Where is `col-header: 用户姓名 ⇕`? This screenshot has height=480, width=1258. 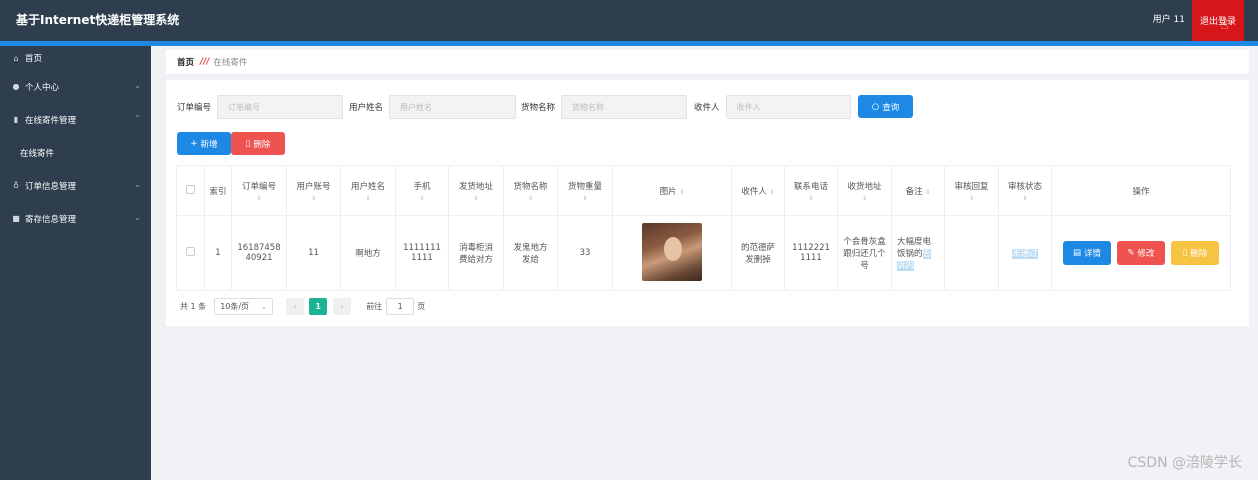
col-header: 用户姓名 ⇕ is located at coordinates (368, 190).